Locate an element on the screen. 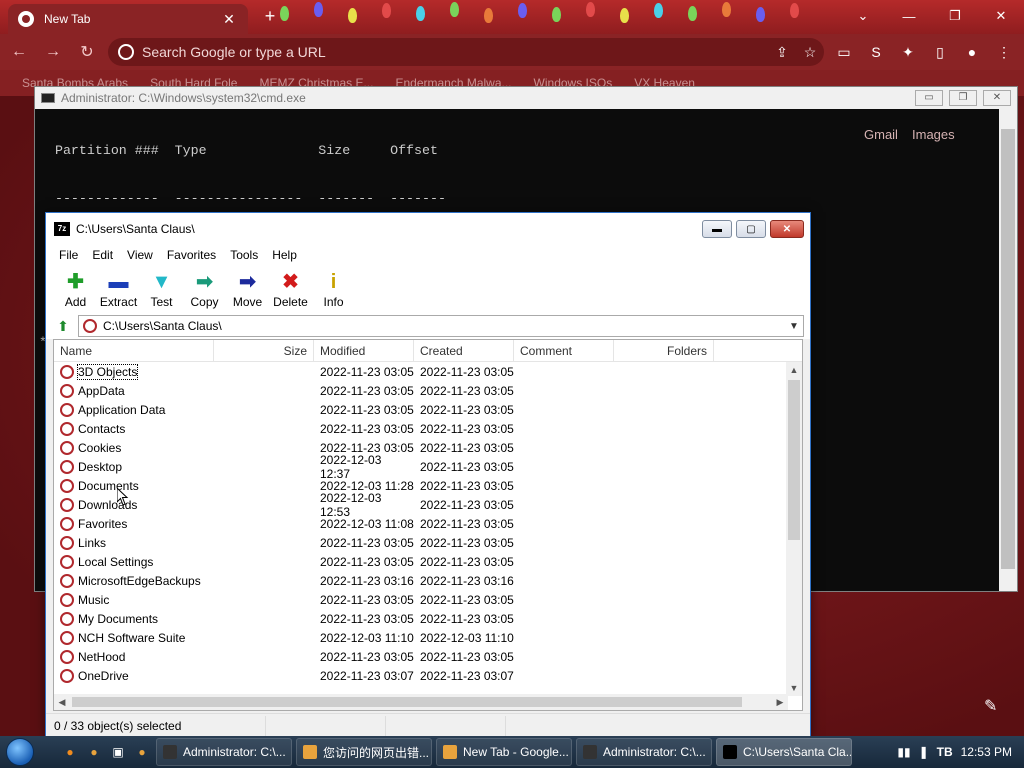 The height and width of the screenshot is (768, 1024). maximize-button: ❐ is located at coordinates (955, 16).